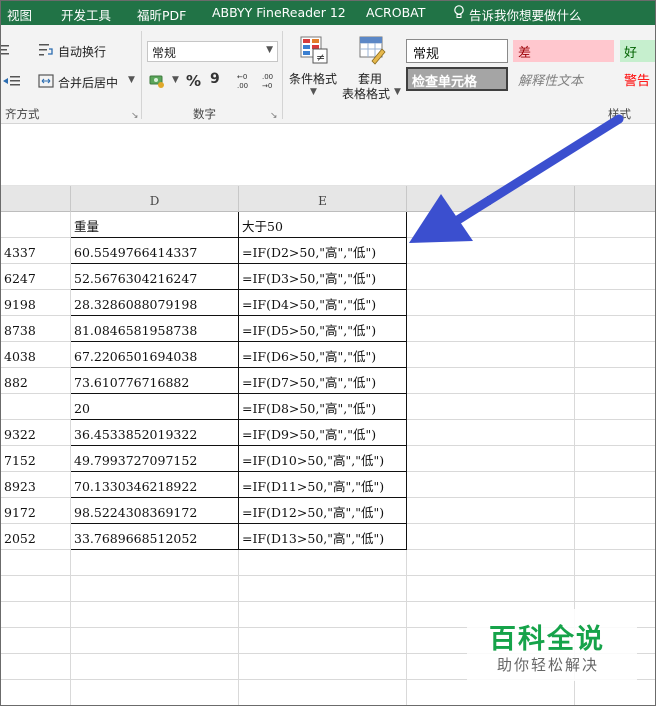 This screenshot has height=706, width=656. I want to click on cell-e: =IF(D10>50,"高","低"), so click(323, 459).